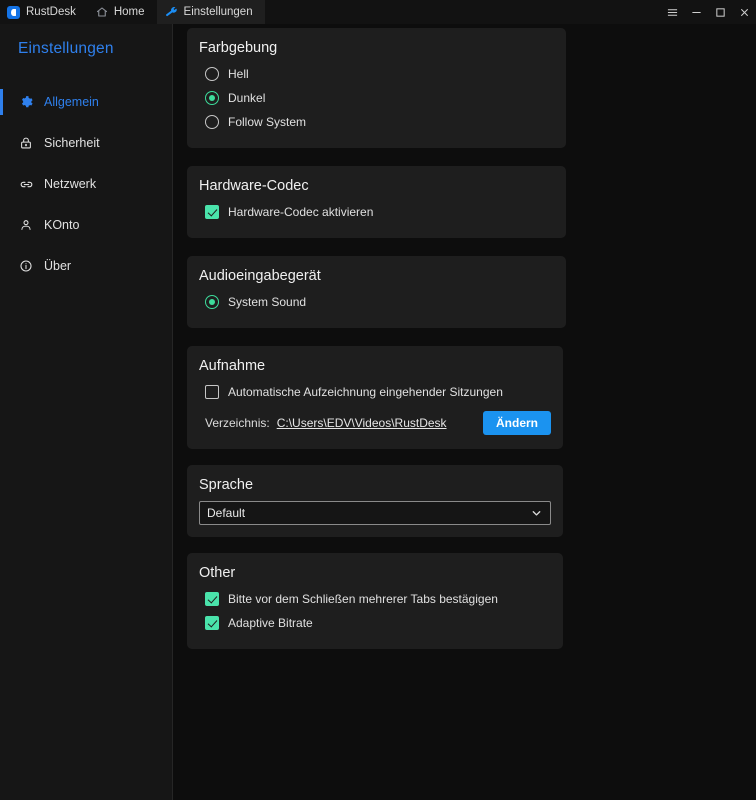 The height and width of the screenshot is (800, 756). I want to click on change-directory-button: Ändern, so click(517, 423).